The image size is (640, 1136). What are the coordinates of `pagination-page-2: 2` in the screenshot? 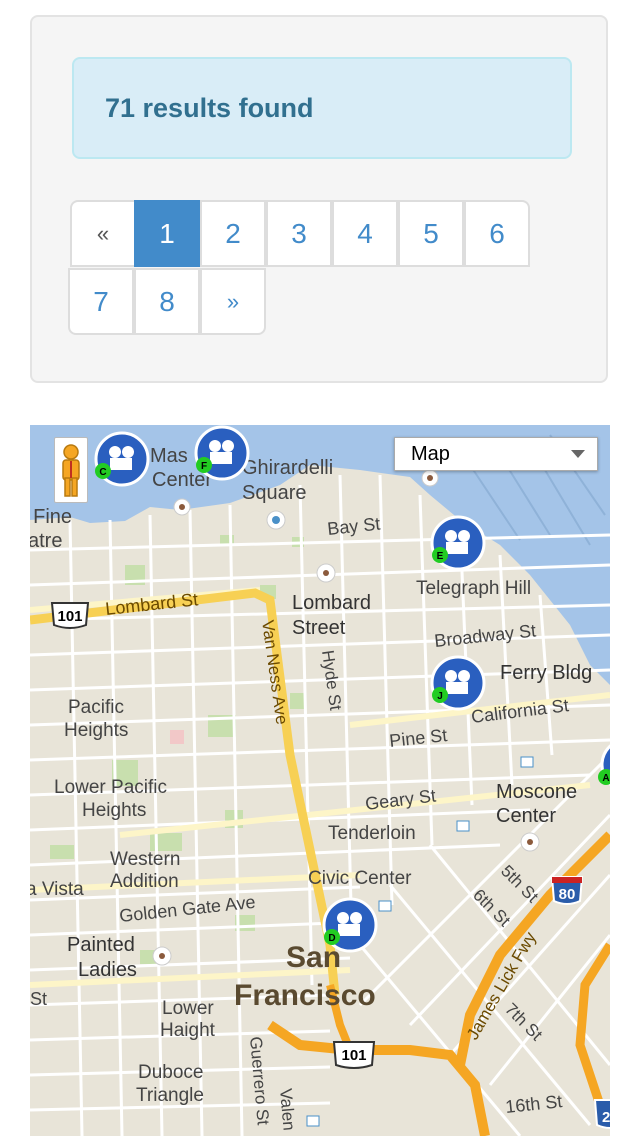 It's located at (233, 233).